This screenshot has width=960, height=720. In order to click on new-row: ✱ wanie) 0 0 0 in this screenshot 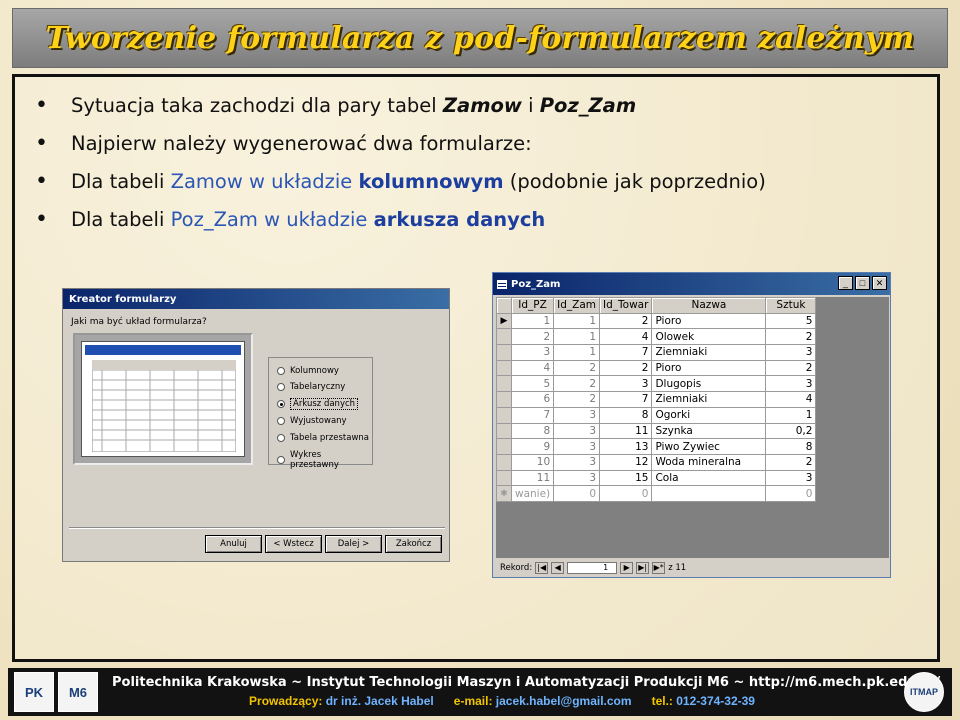, I will do `click(656, 493)`.